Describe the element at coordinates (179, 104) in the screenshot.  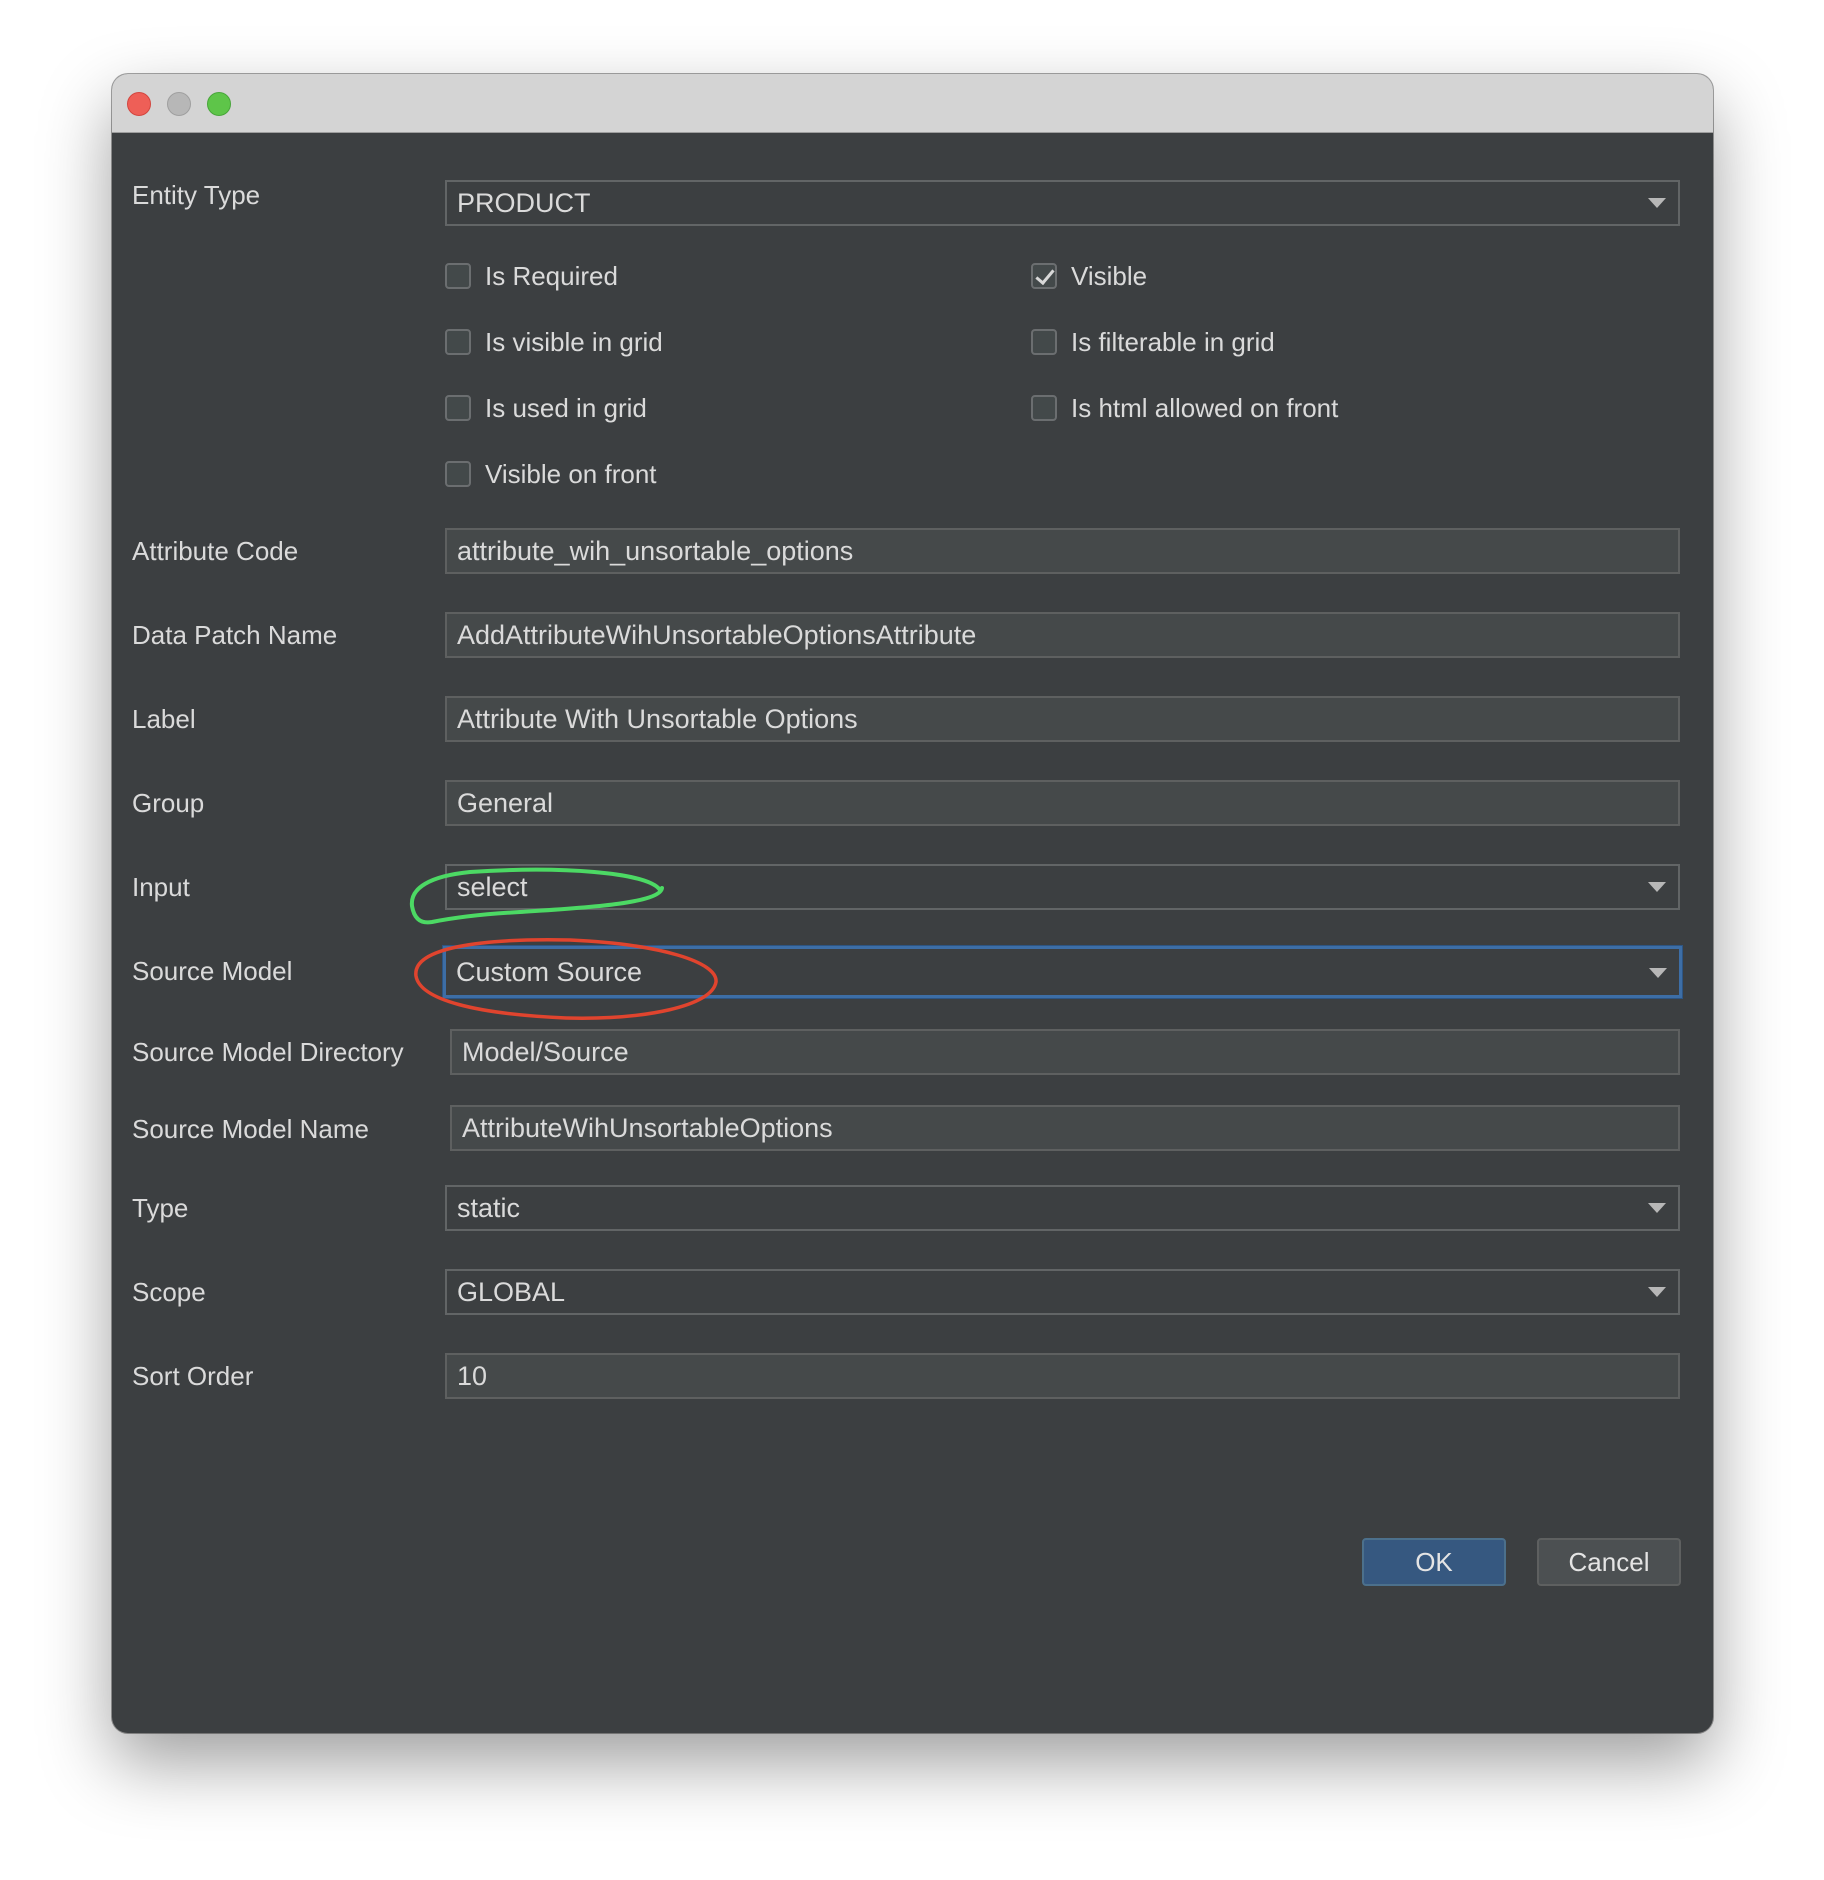
I see `minimize-icon` at that location.